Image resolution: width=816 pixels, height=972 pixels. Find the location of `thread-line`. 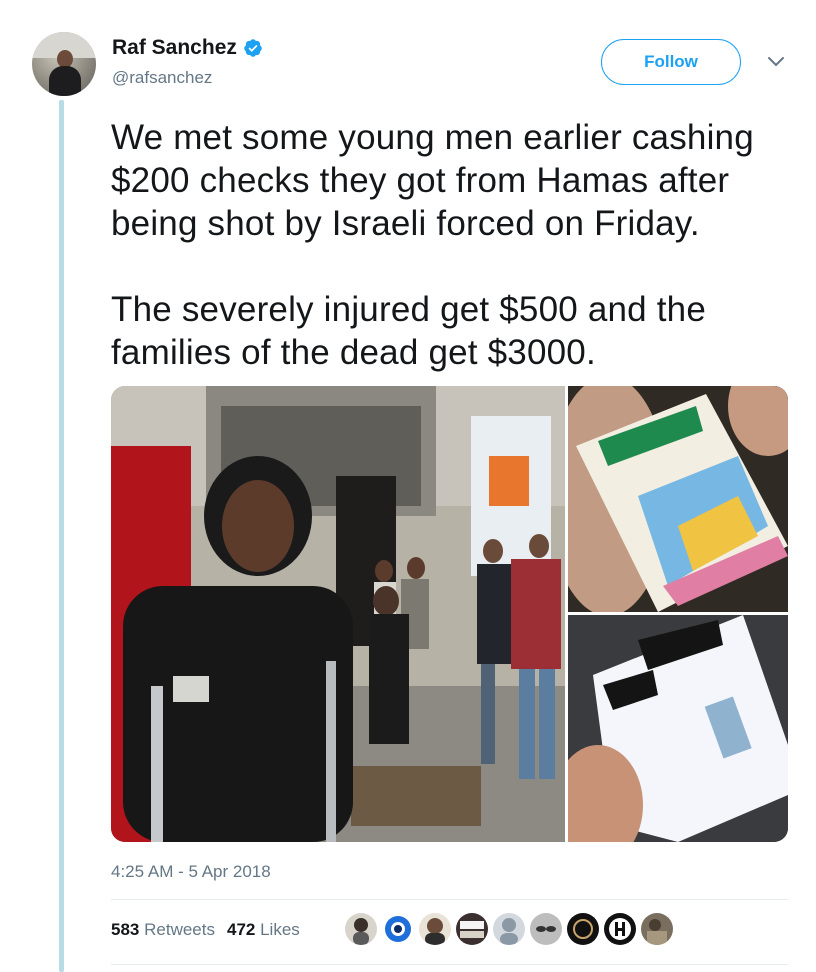

thread-line is located at coordinates (61, 536).